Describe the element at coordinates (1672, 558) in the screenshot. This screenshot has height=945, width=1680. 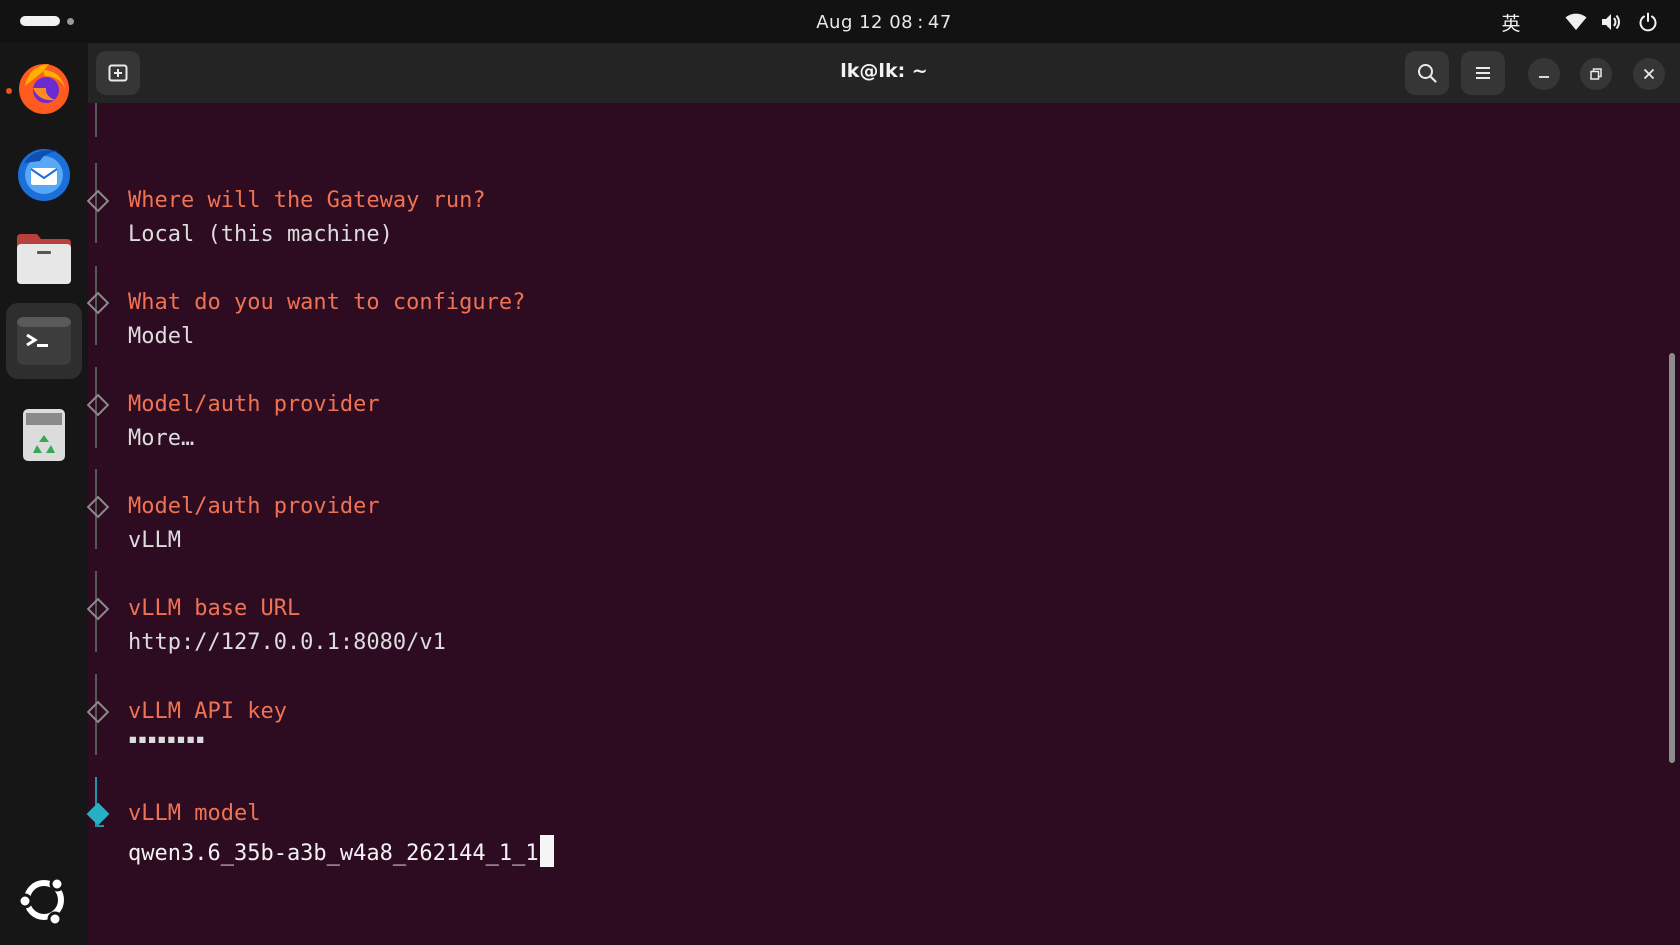
I see `scrollbar` at that location.